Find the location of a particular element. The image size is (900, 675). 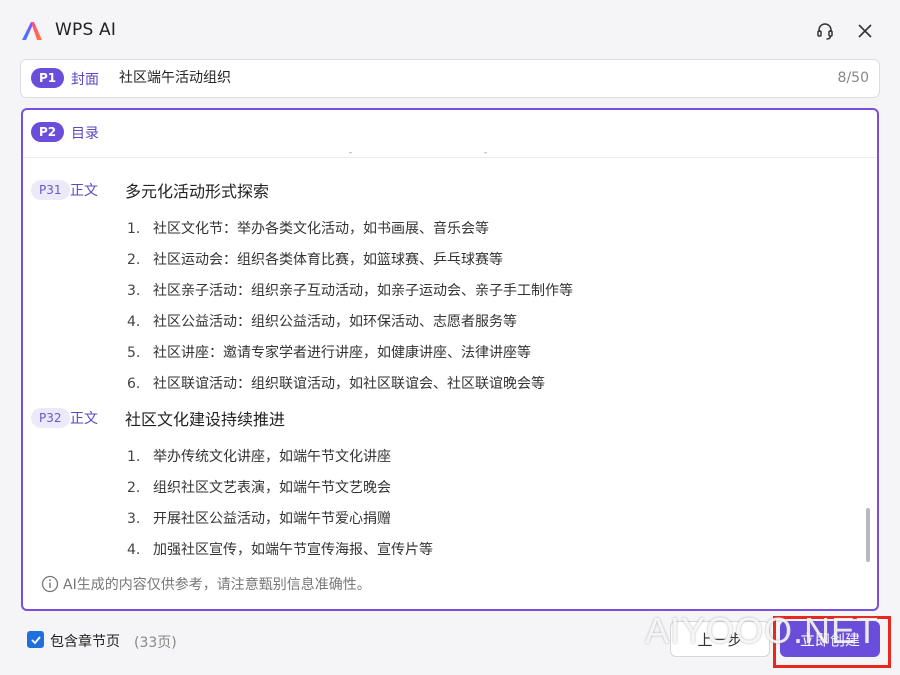

list-item: 5. 社区讲座：邀请专家学者进行讲座，如健康讲座、法律讲座等 is located at coordinates (329, 352).